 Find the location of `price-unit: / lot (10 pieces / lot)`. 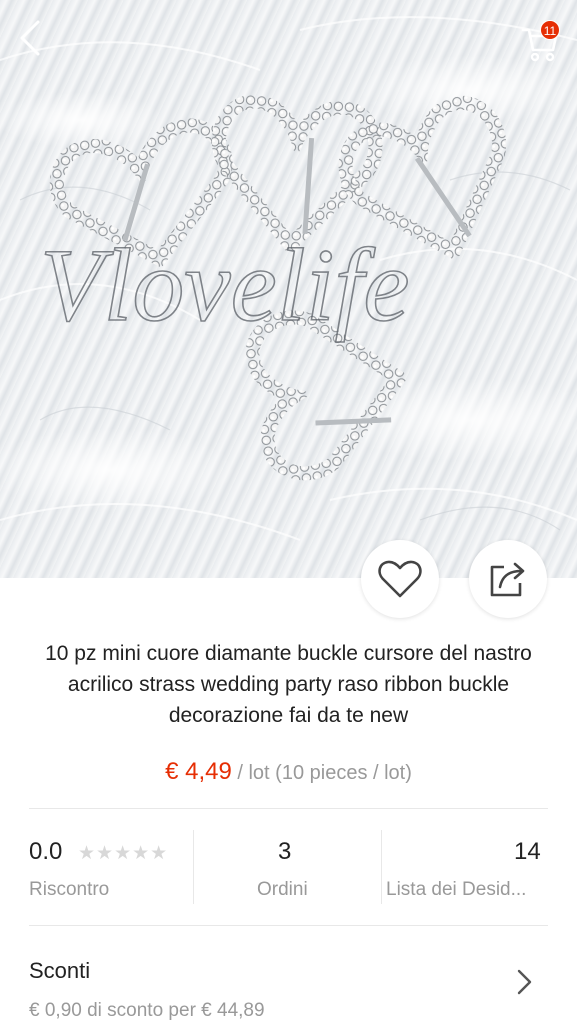

price-unit: / lot (10 pieces / lot) is located at coordinates (324, 773).